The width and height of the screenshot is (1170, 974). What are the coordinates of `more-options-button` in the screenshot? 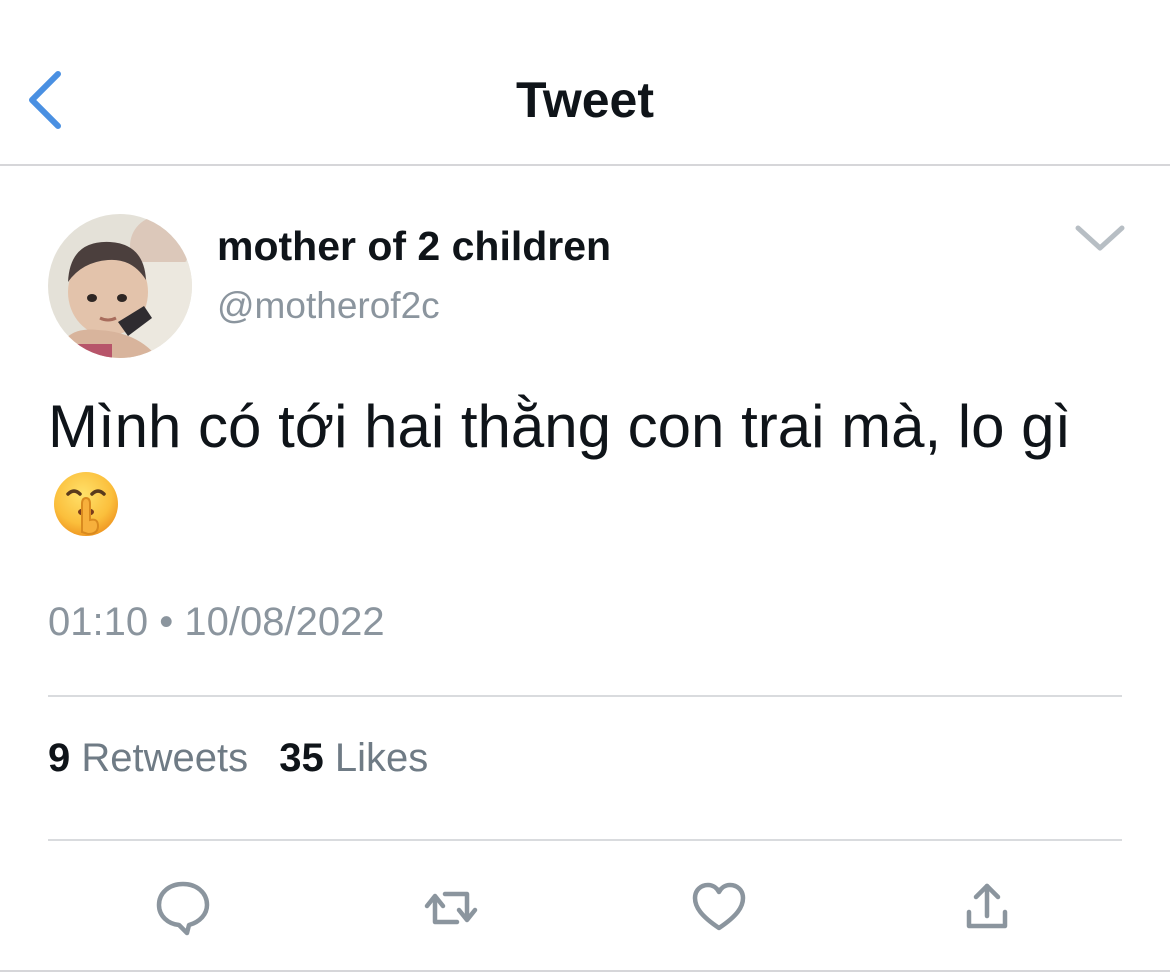 It's located at (1100, 238).